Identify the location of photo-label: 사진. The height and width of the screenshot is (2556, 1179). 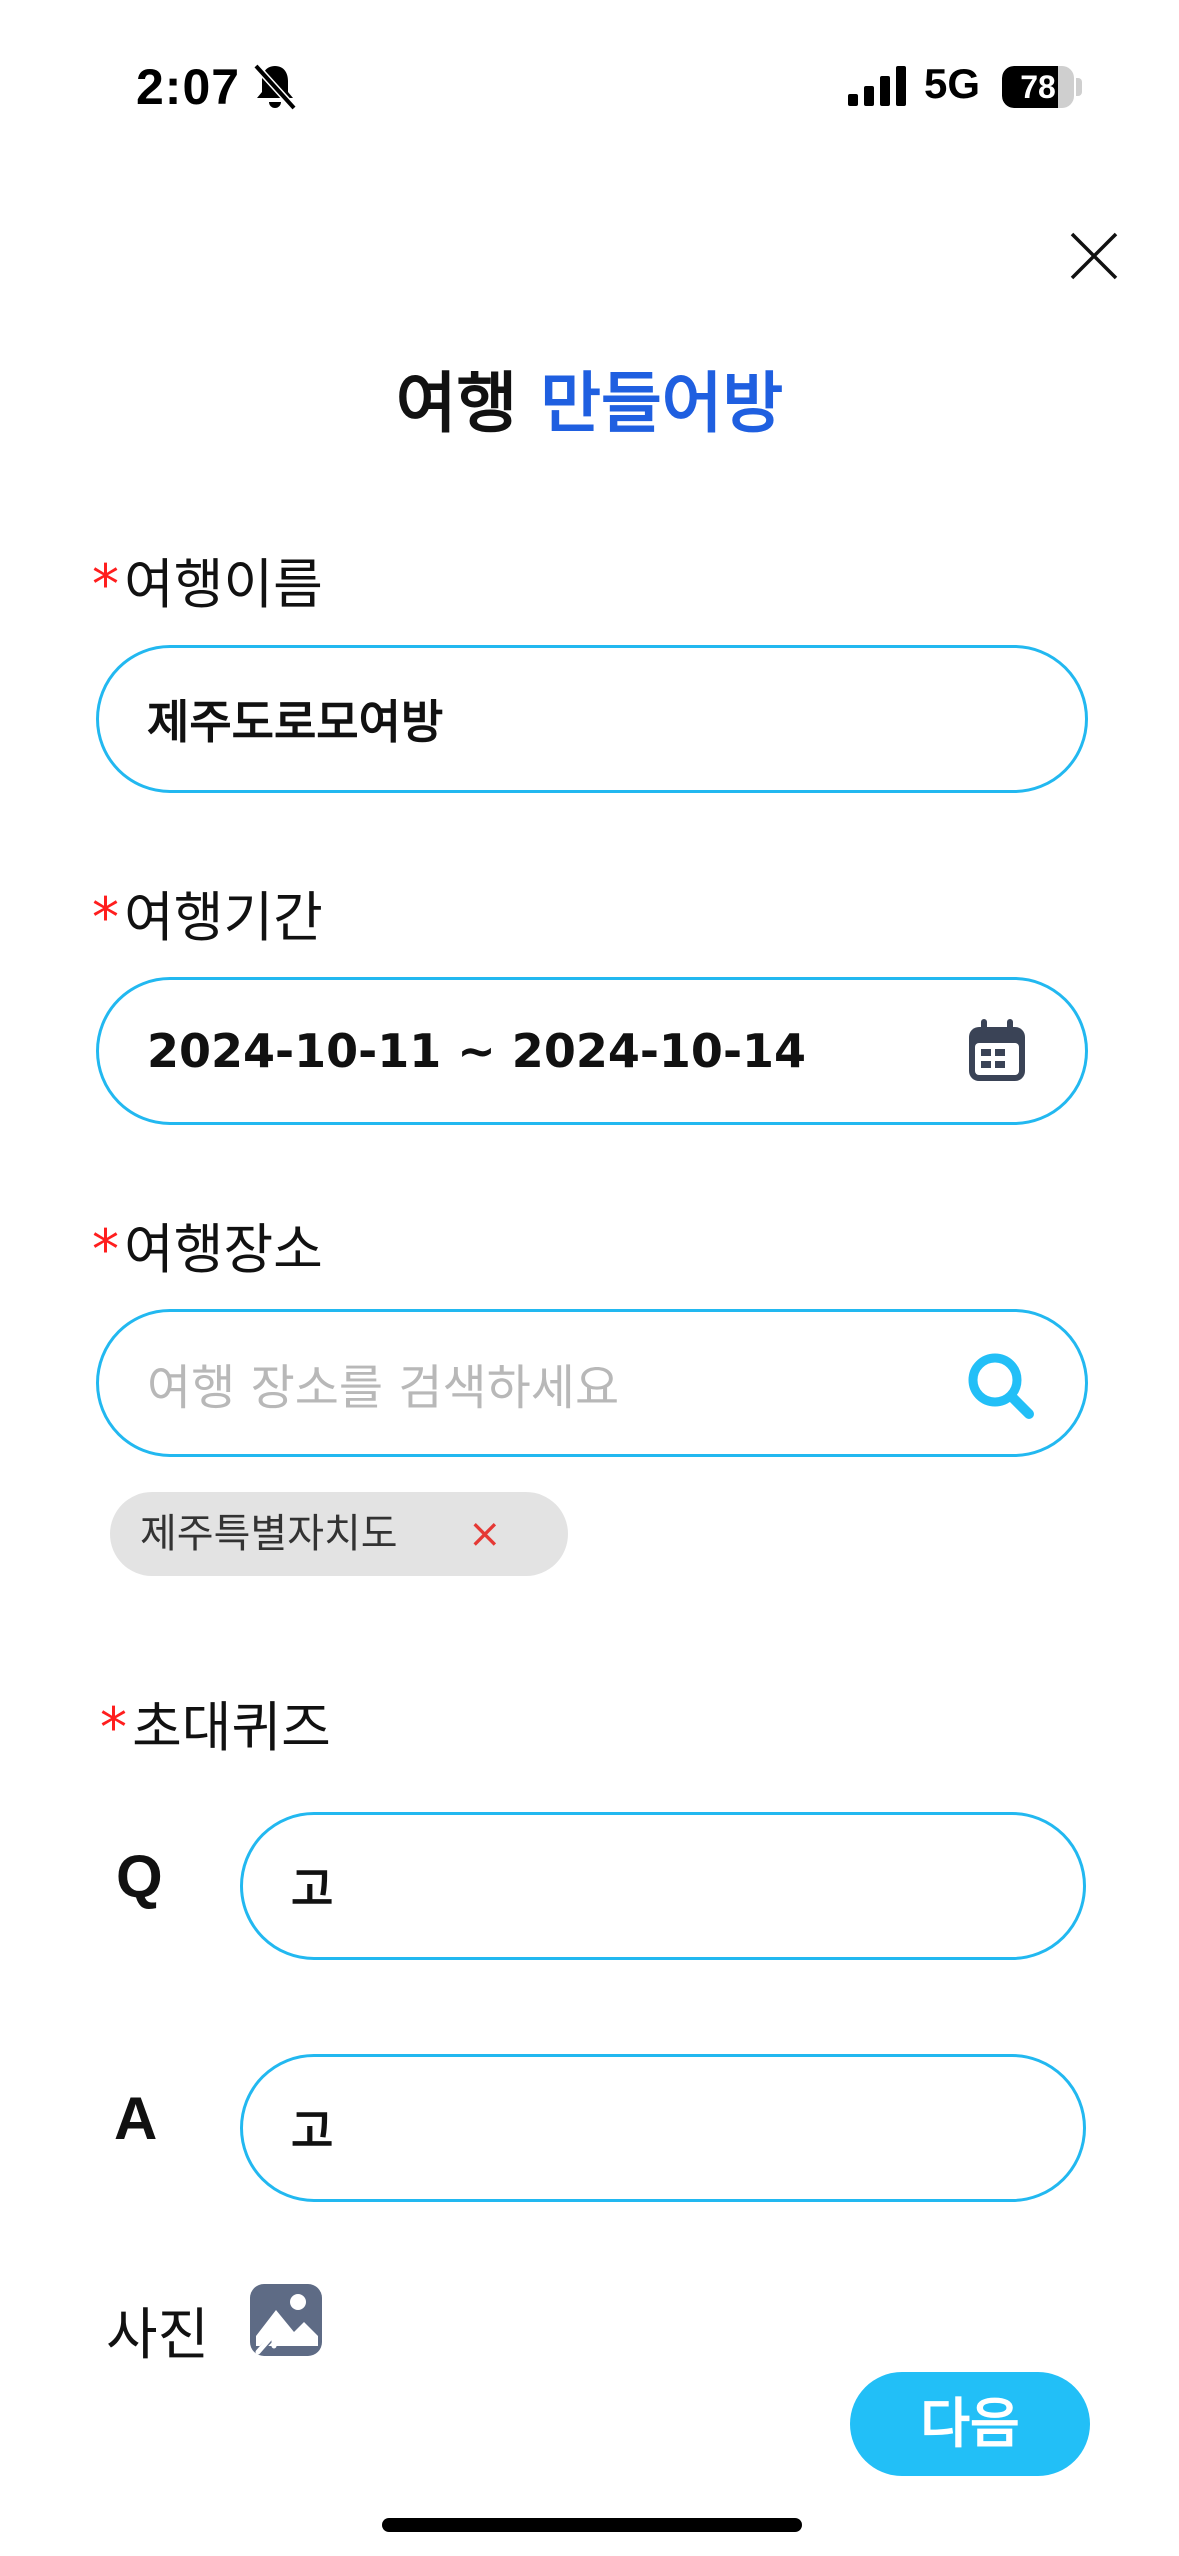
(158, 2335).